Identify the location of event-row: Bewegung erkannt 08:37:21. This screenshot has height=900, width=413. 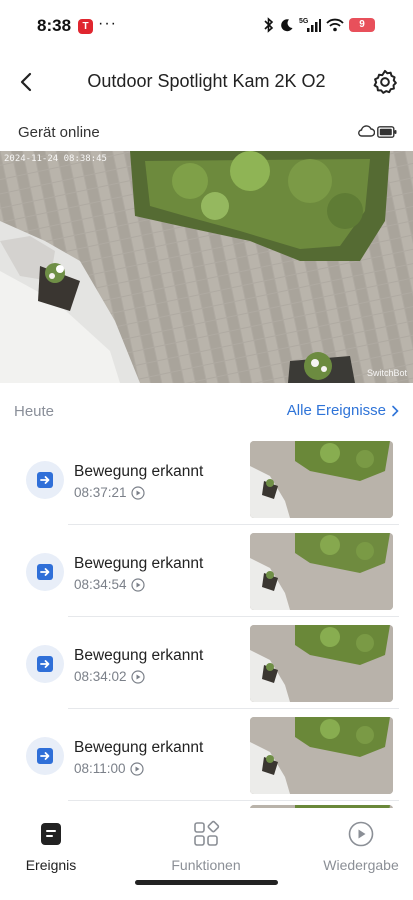
(206, 479).